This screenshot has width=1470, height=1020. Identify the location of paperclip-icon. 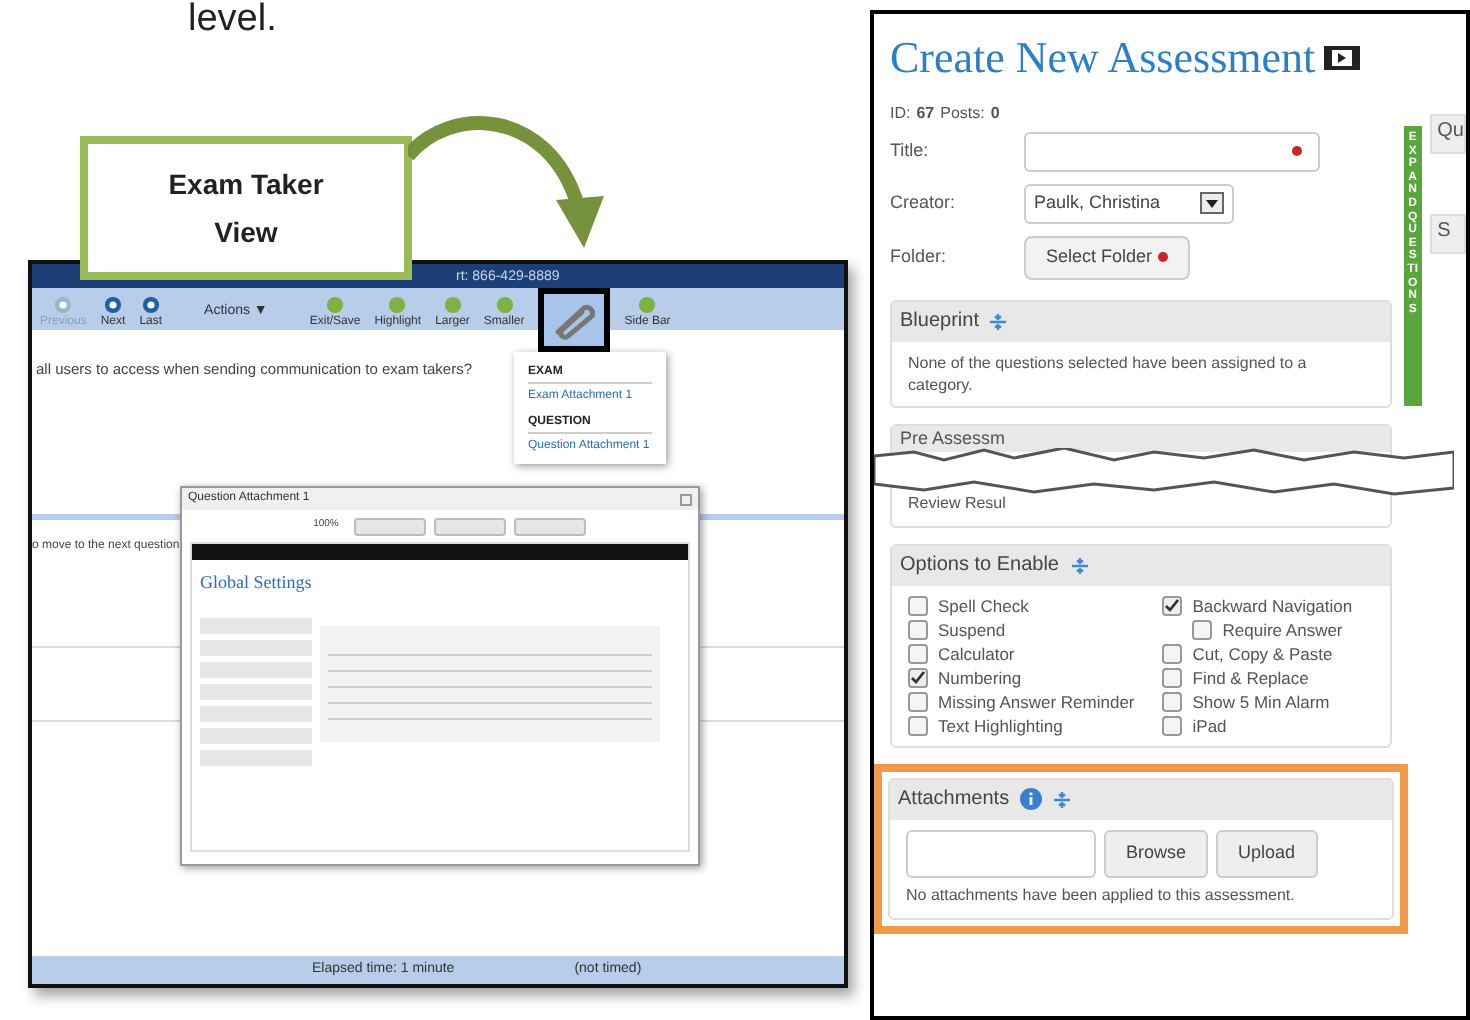
(574, 320).